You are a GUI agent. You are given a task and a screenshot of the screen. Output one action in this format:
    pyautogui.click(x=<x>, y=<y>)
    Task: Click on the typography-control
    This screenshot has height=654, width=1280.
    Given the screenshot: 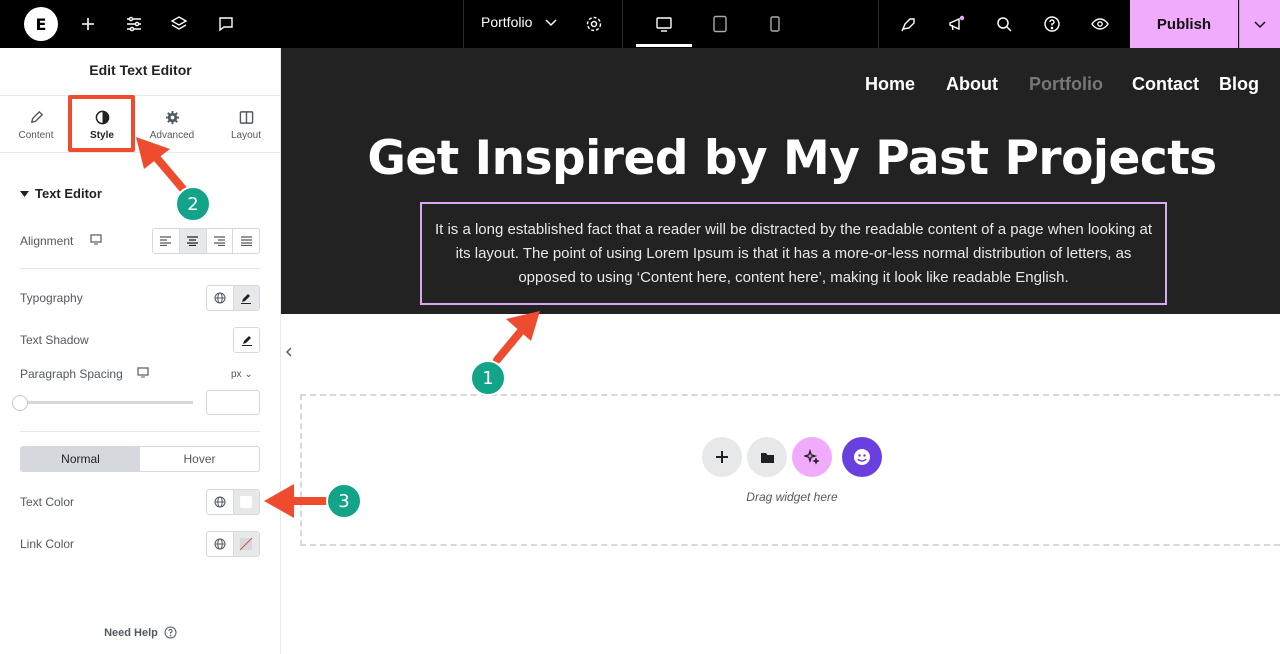 What is the action you would take?
    pyautogui.click(x=233, y=298)
    